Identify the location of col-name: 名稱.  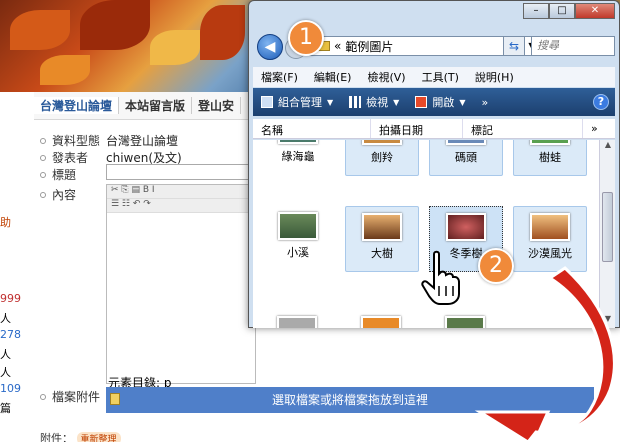
(312, 128).